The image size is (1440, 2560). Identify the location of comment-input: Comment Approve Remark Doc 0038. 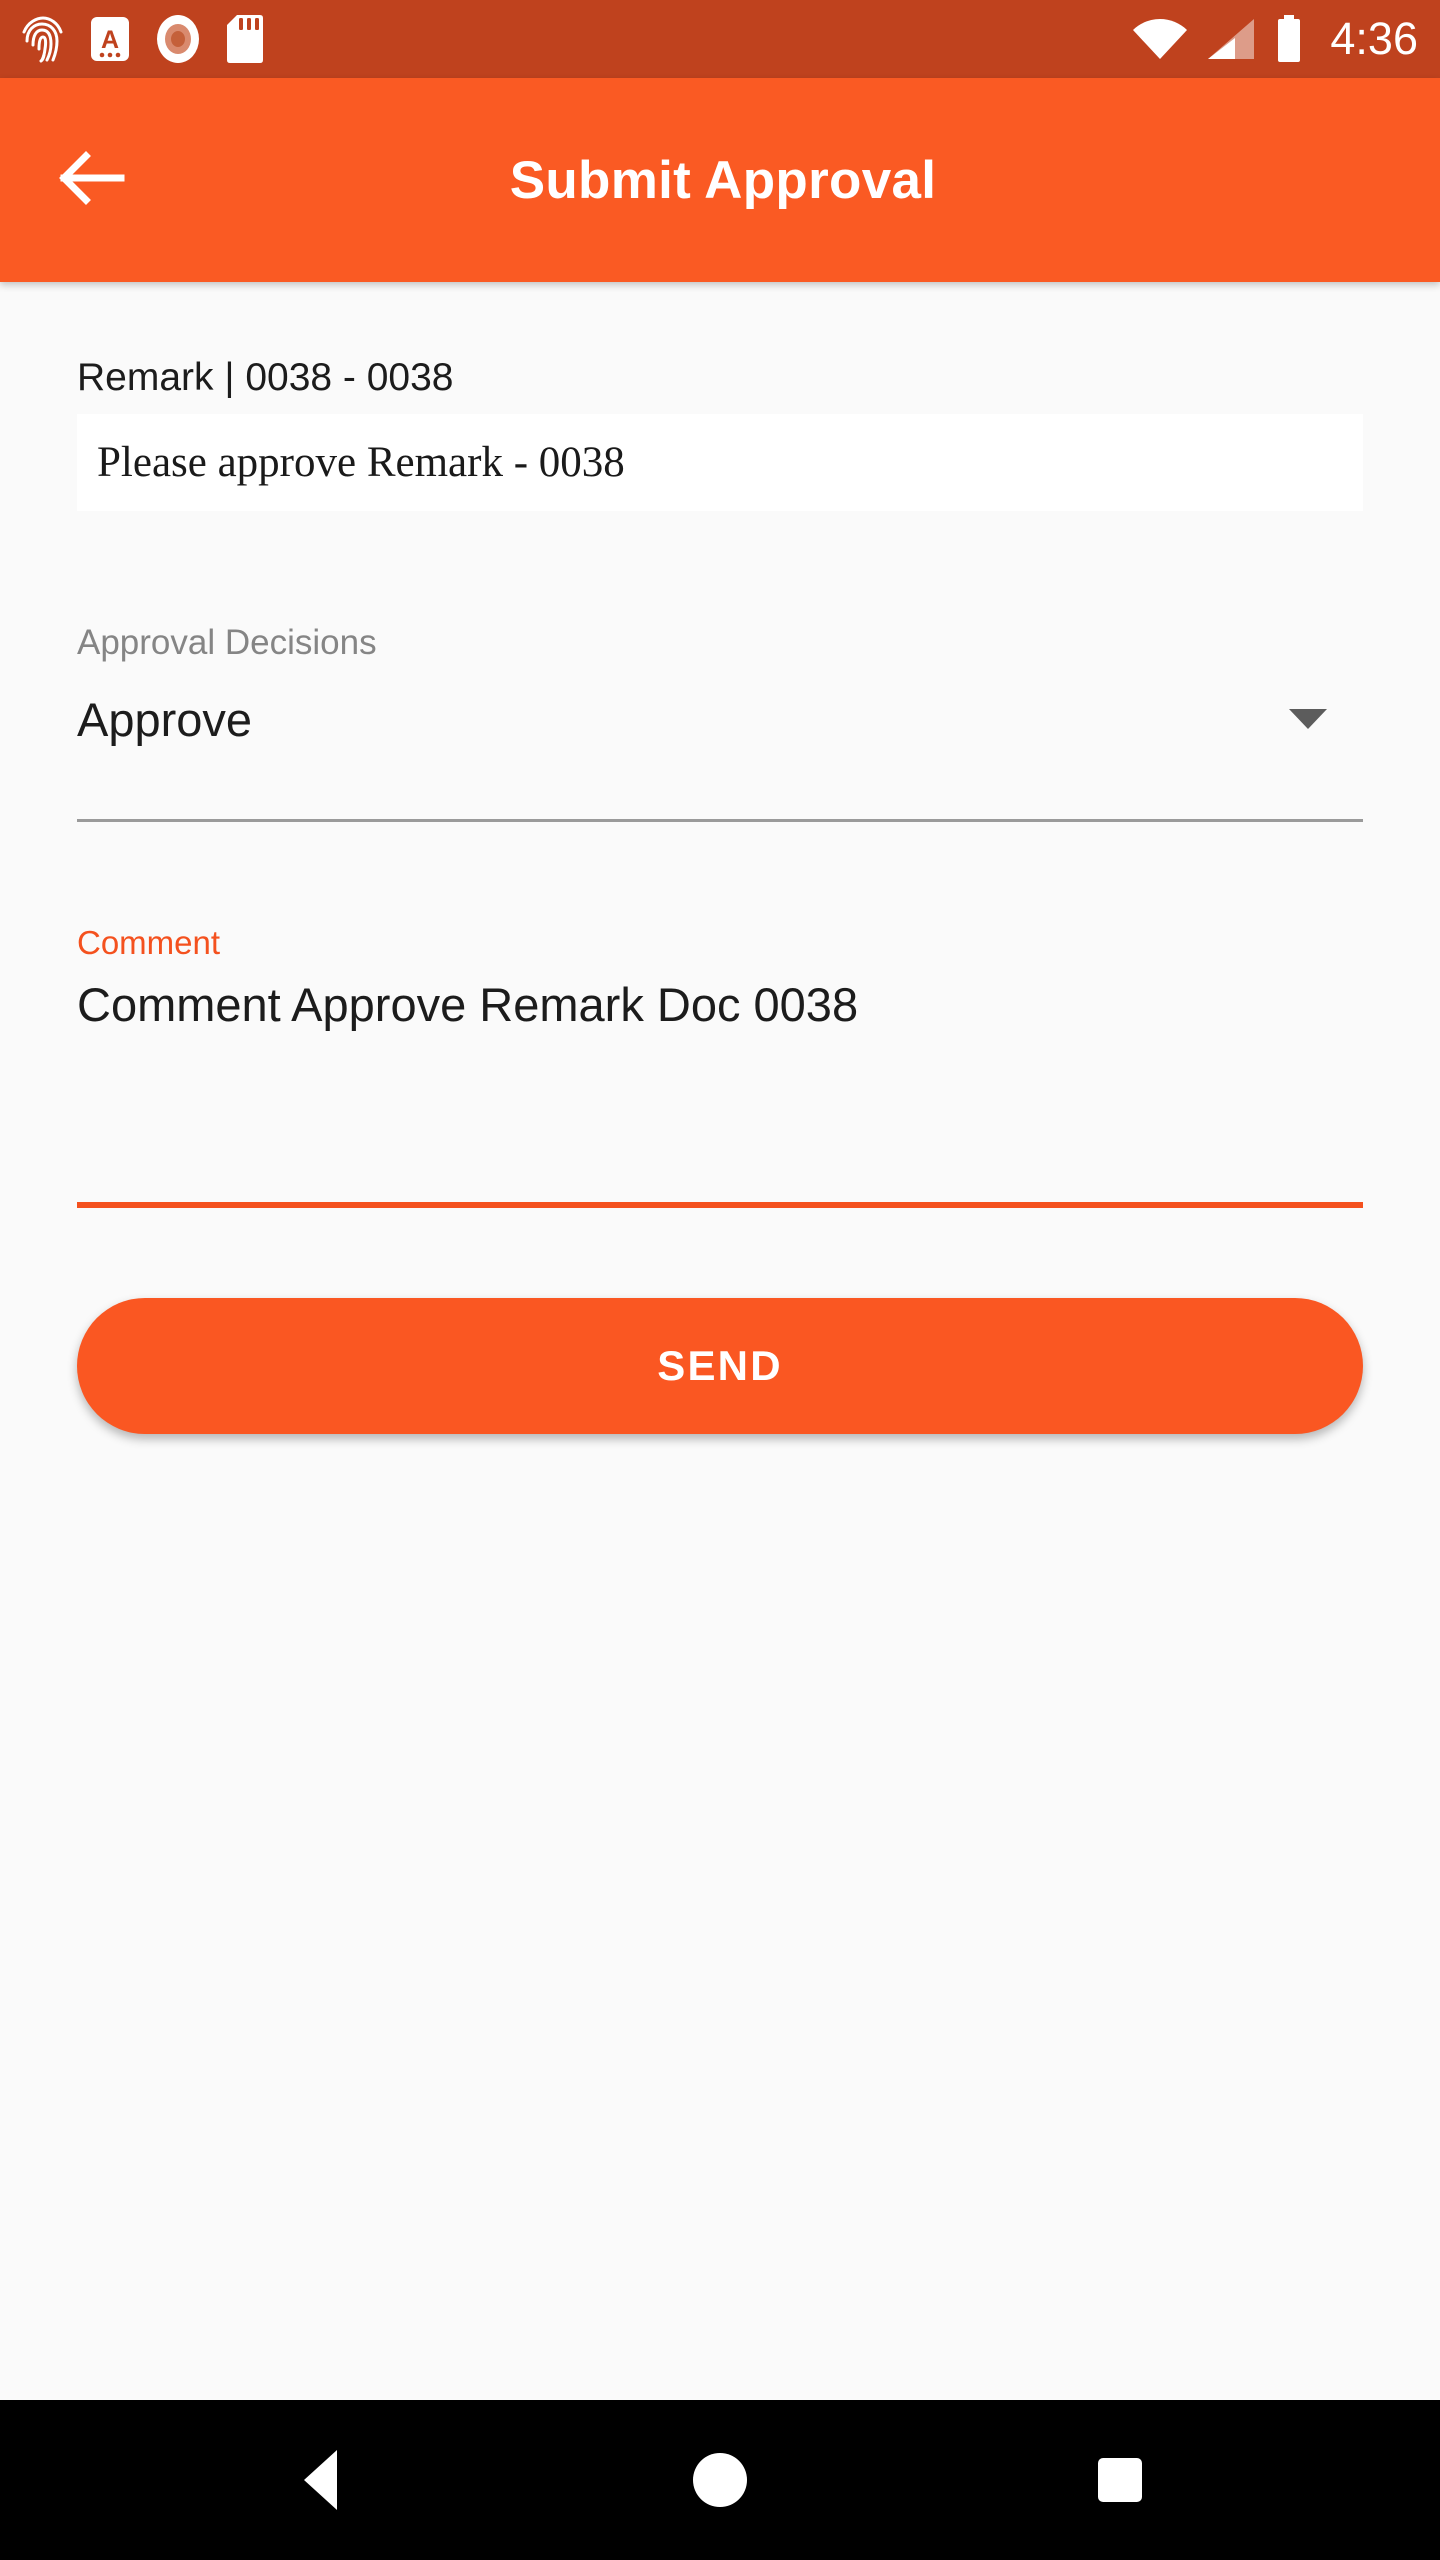
(720, 1005).